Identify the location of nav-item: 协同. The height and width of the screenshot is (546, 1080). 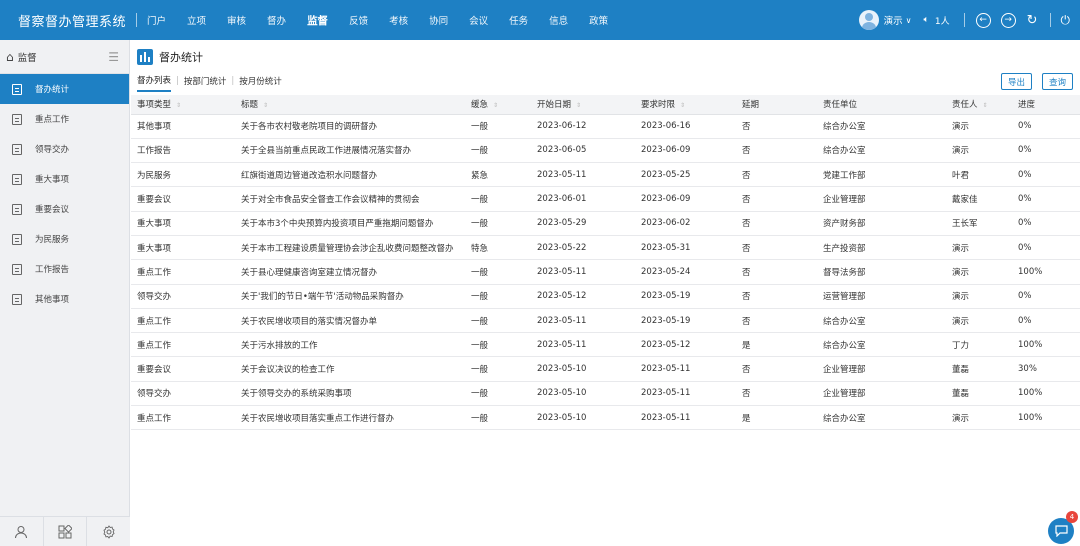
(438, 20).